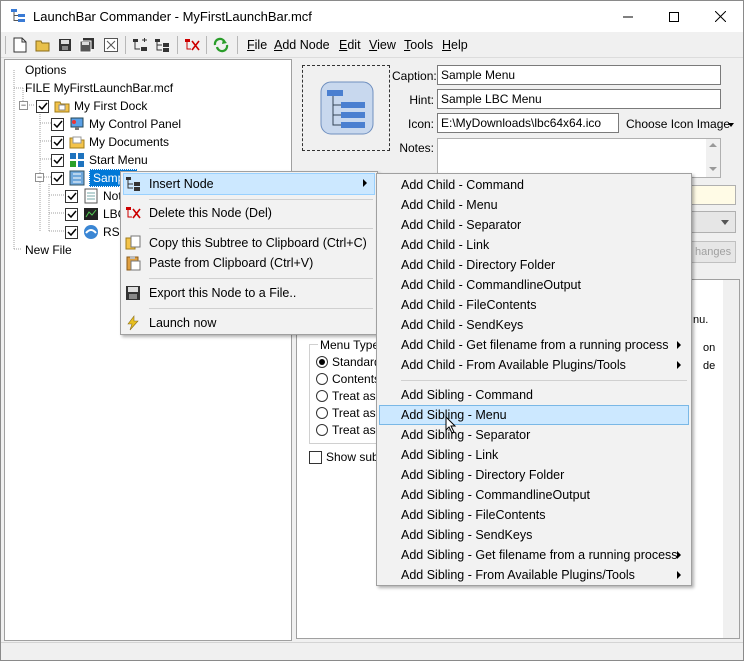  I want to click on submenu-item-label: Add Child - FileContents, so click(469, 305).